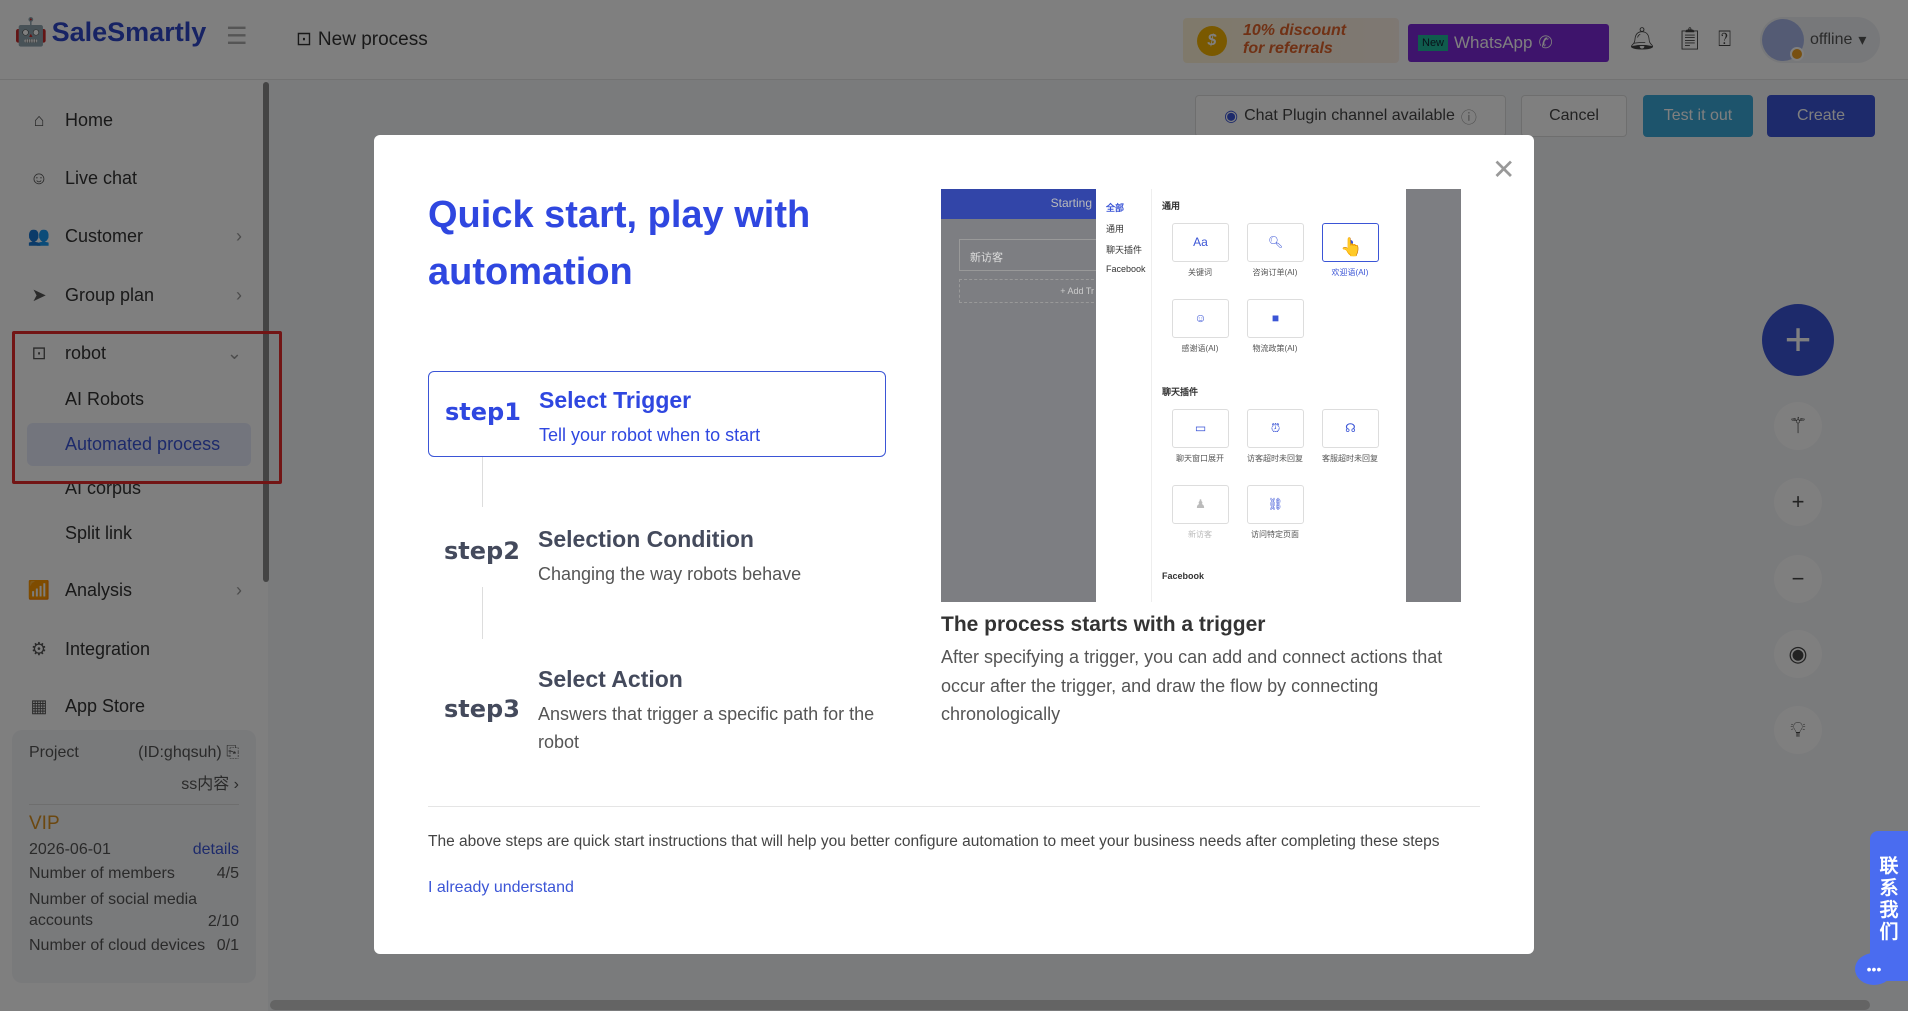 Image resolution: width=1908 pixels, height=1011 pixels. What do you see at coordinates (1351, 247) in the screenshot?
I see `pointer-cursor-icon: 👆` at bounding box center [1351, 247].